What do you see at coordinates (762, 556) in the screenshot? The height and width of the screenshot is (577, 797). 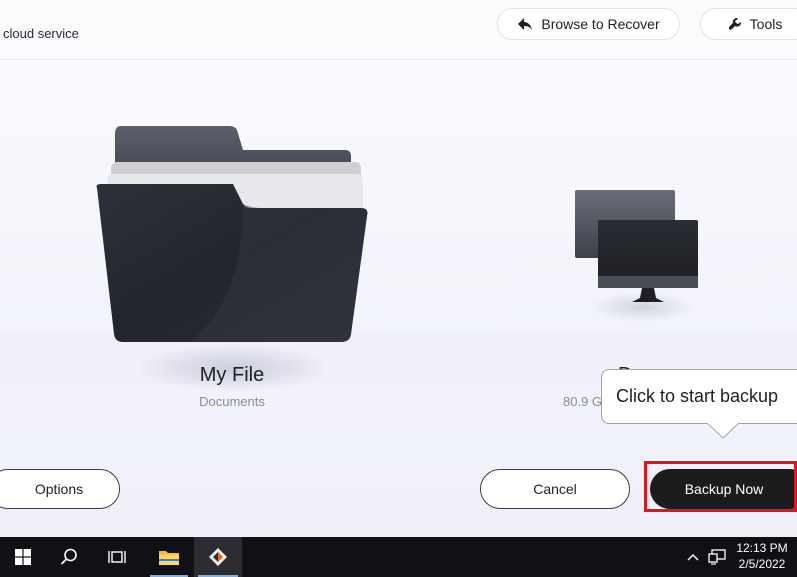 I see `system-clock: 12:13 PM 2/5/2022` at bounding box center [762, 556].